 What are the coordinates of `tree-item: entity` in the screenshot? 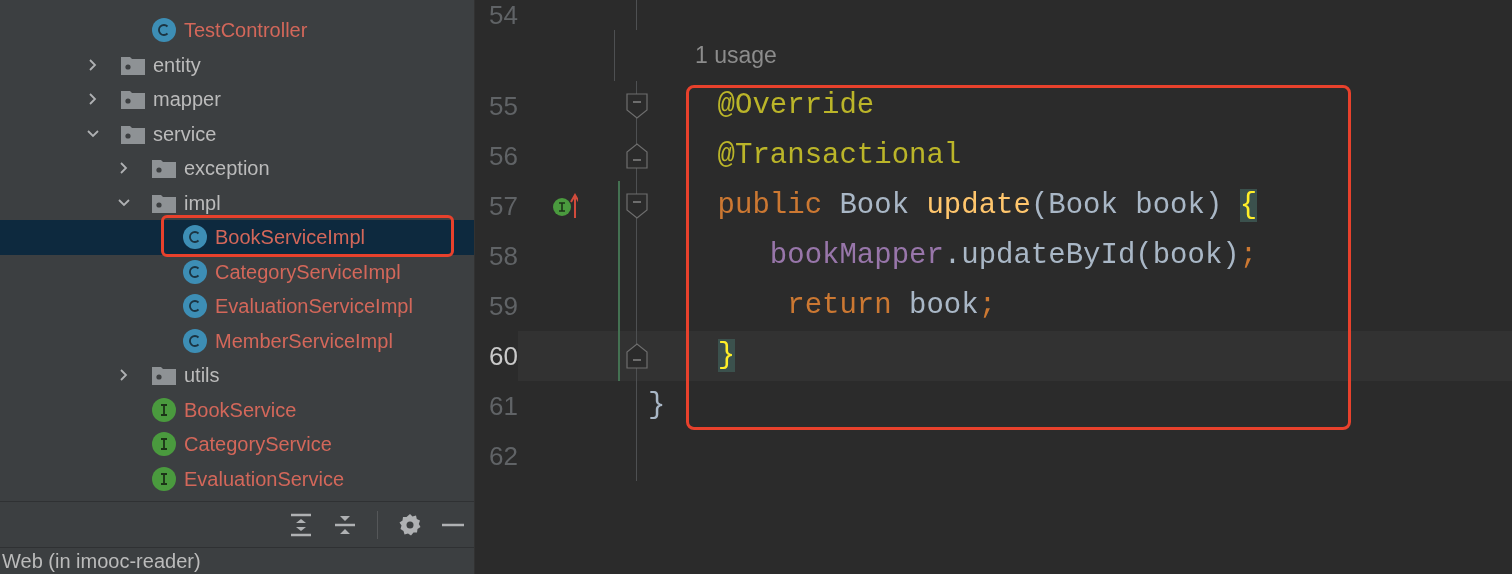 It's located at (237, 64).